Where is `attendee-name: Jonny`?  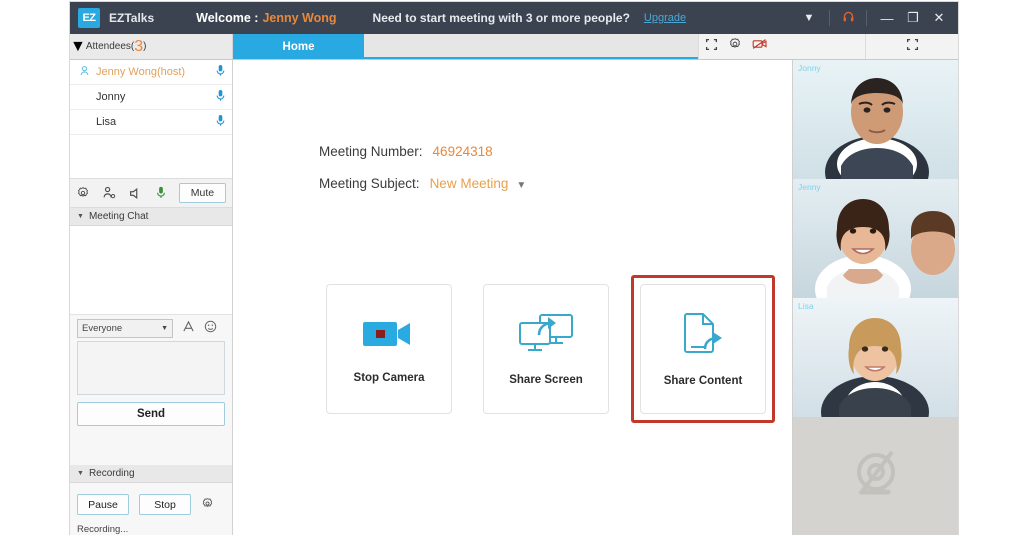
attendee-name: Jonny is located at coordinates (111, 97).